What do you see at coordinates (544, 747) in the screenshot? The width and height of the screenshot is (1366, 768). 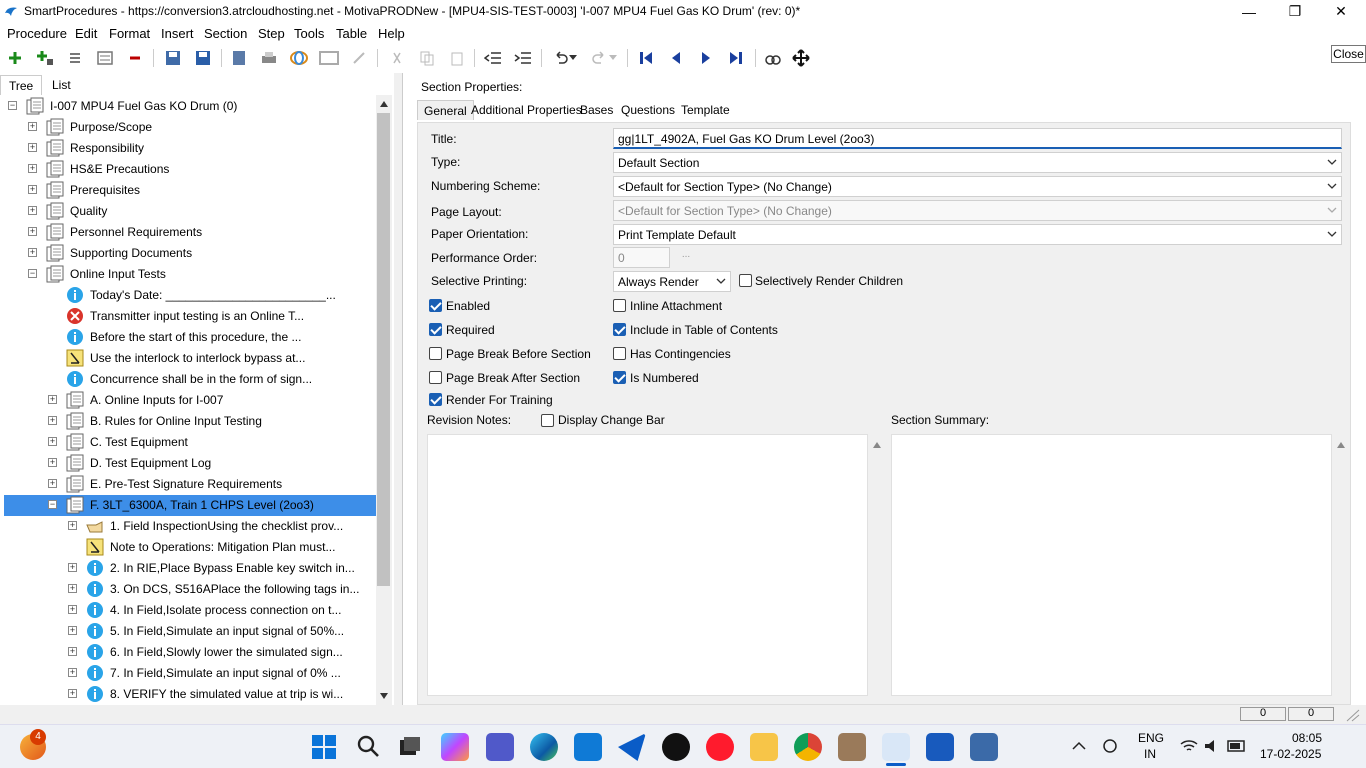 I see `edge-icon` at bounding box center [544, 747].